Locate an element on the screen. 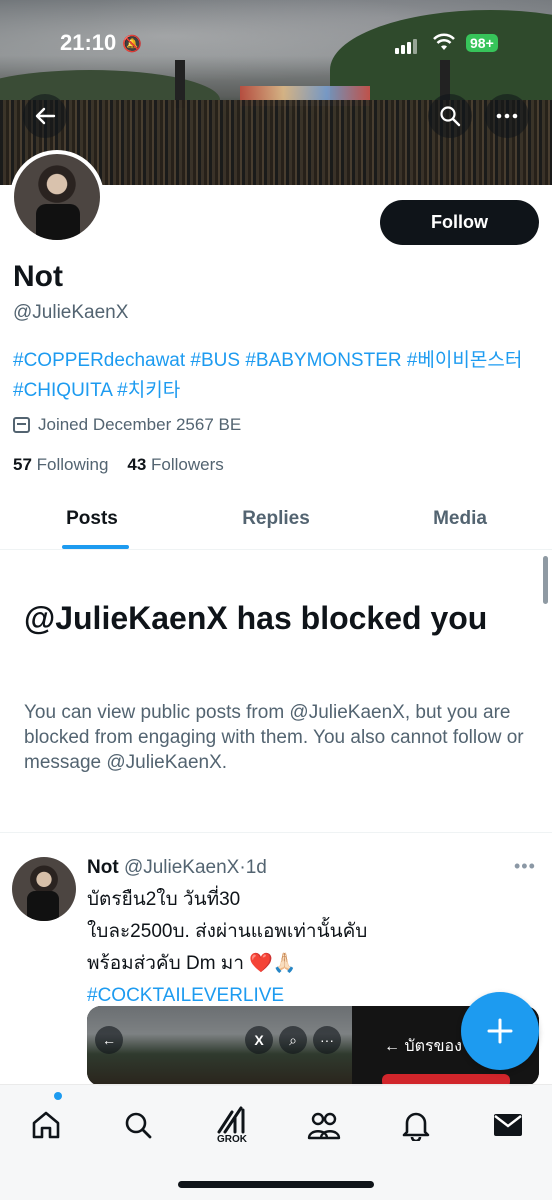  post-line: ใบละ2500บ. ส่งผ่านแอพเท่านั้นคับ is located at coordinates (227, 931).